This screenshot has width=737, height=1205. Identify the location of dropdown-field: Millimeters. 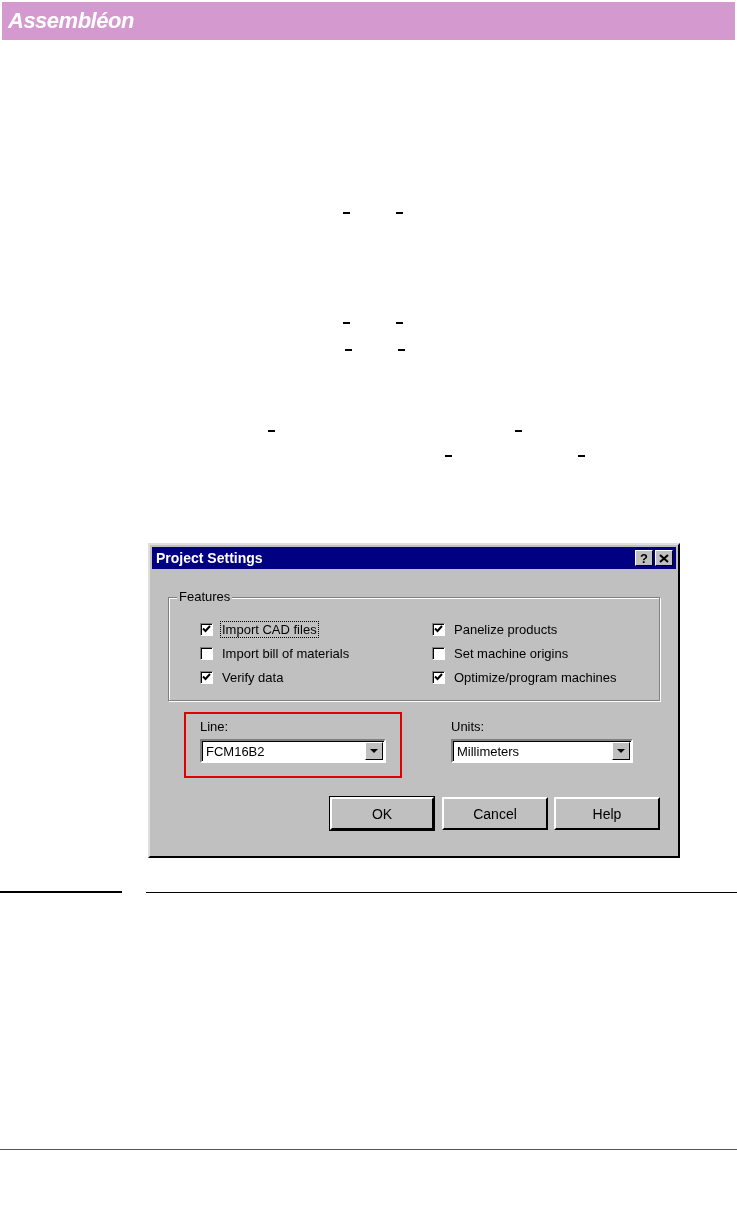
(542, 751).